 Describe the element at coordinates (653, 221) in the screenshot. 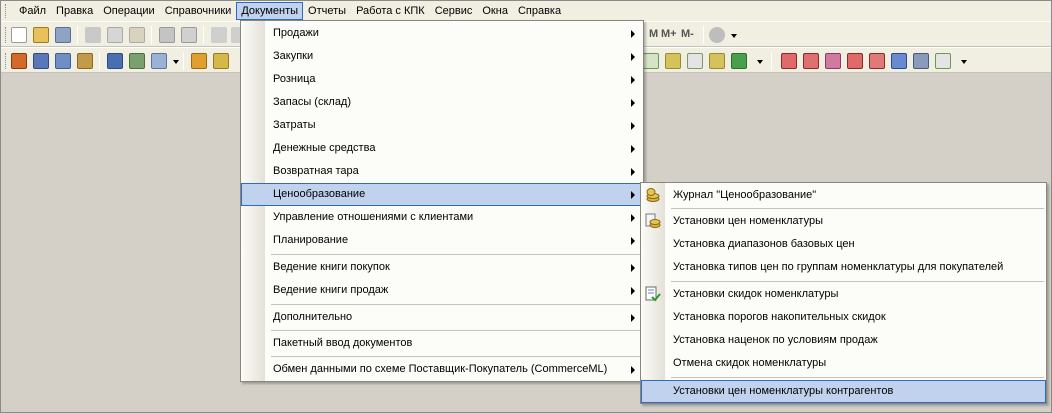

I see `coins-stack-icon` at that location.